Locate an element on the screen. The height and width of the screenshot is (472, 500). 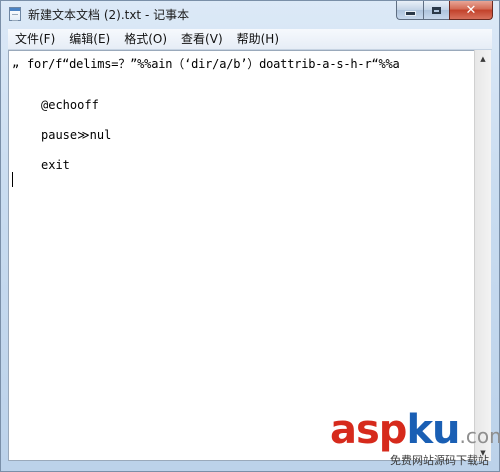
menu-bar: 文件(F) 编辑(E) 格式(O) 查看(V) 帮助(H) is located at coordinates (250, 39).